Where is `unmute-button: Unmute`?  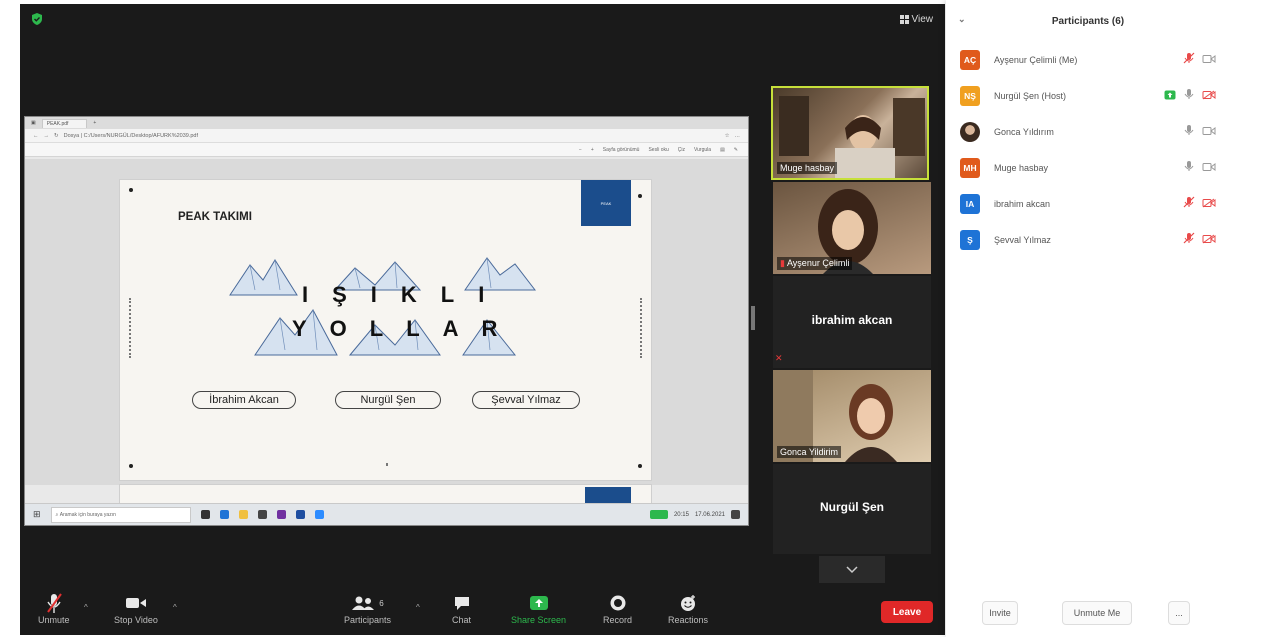
unmute-button: Unmute is located at coordinates (54, 608).